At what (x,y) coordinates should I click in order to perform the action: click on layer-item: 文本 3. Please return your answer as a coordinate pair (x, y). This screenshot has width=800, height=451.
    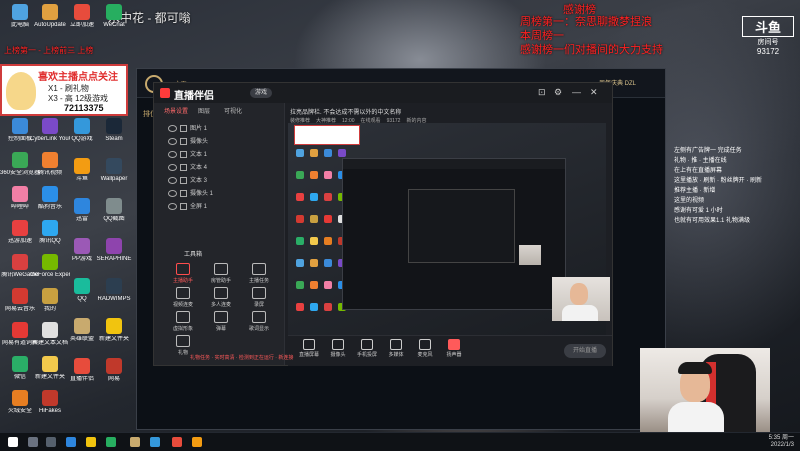
    Looking at the image, I should click on (187, 180).